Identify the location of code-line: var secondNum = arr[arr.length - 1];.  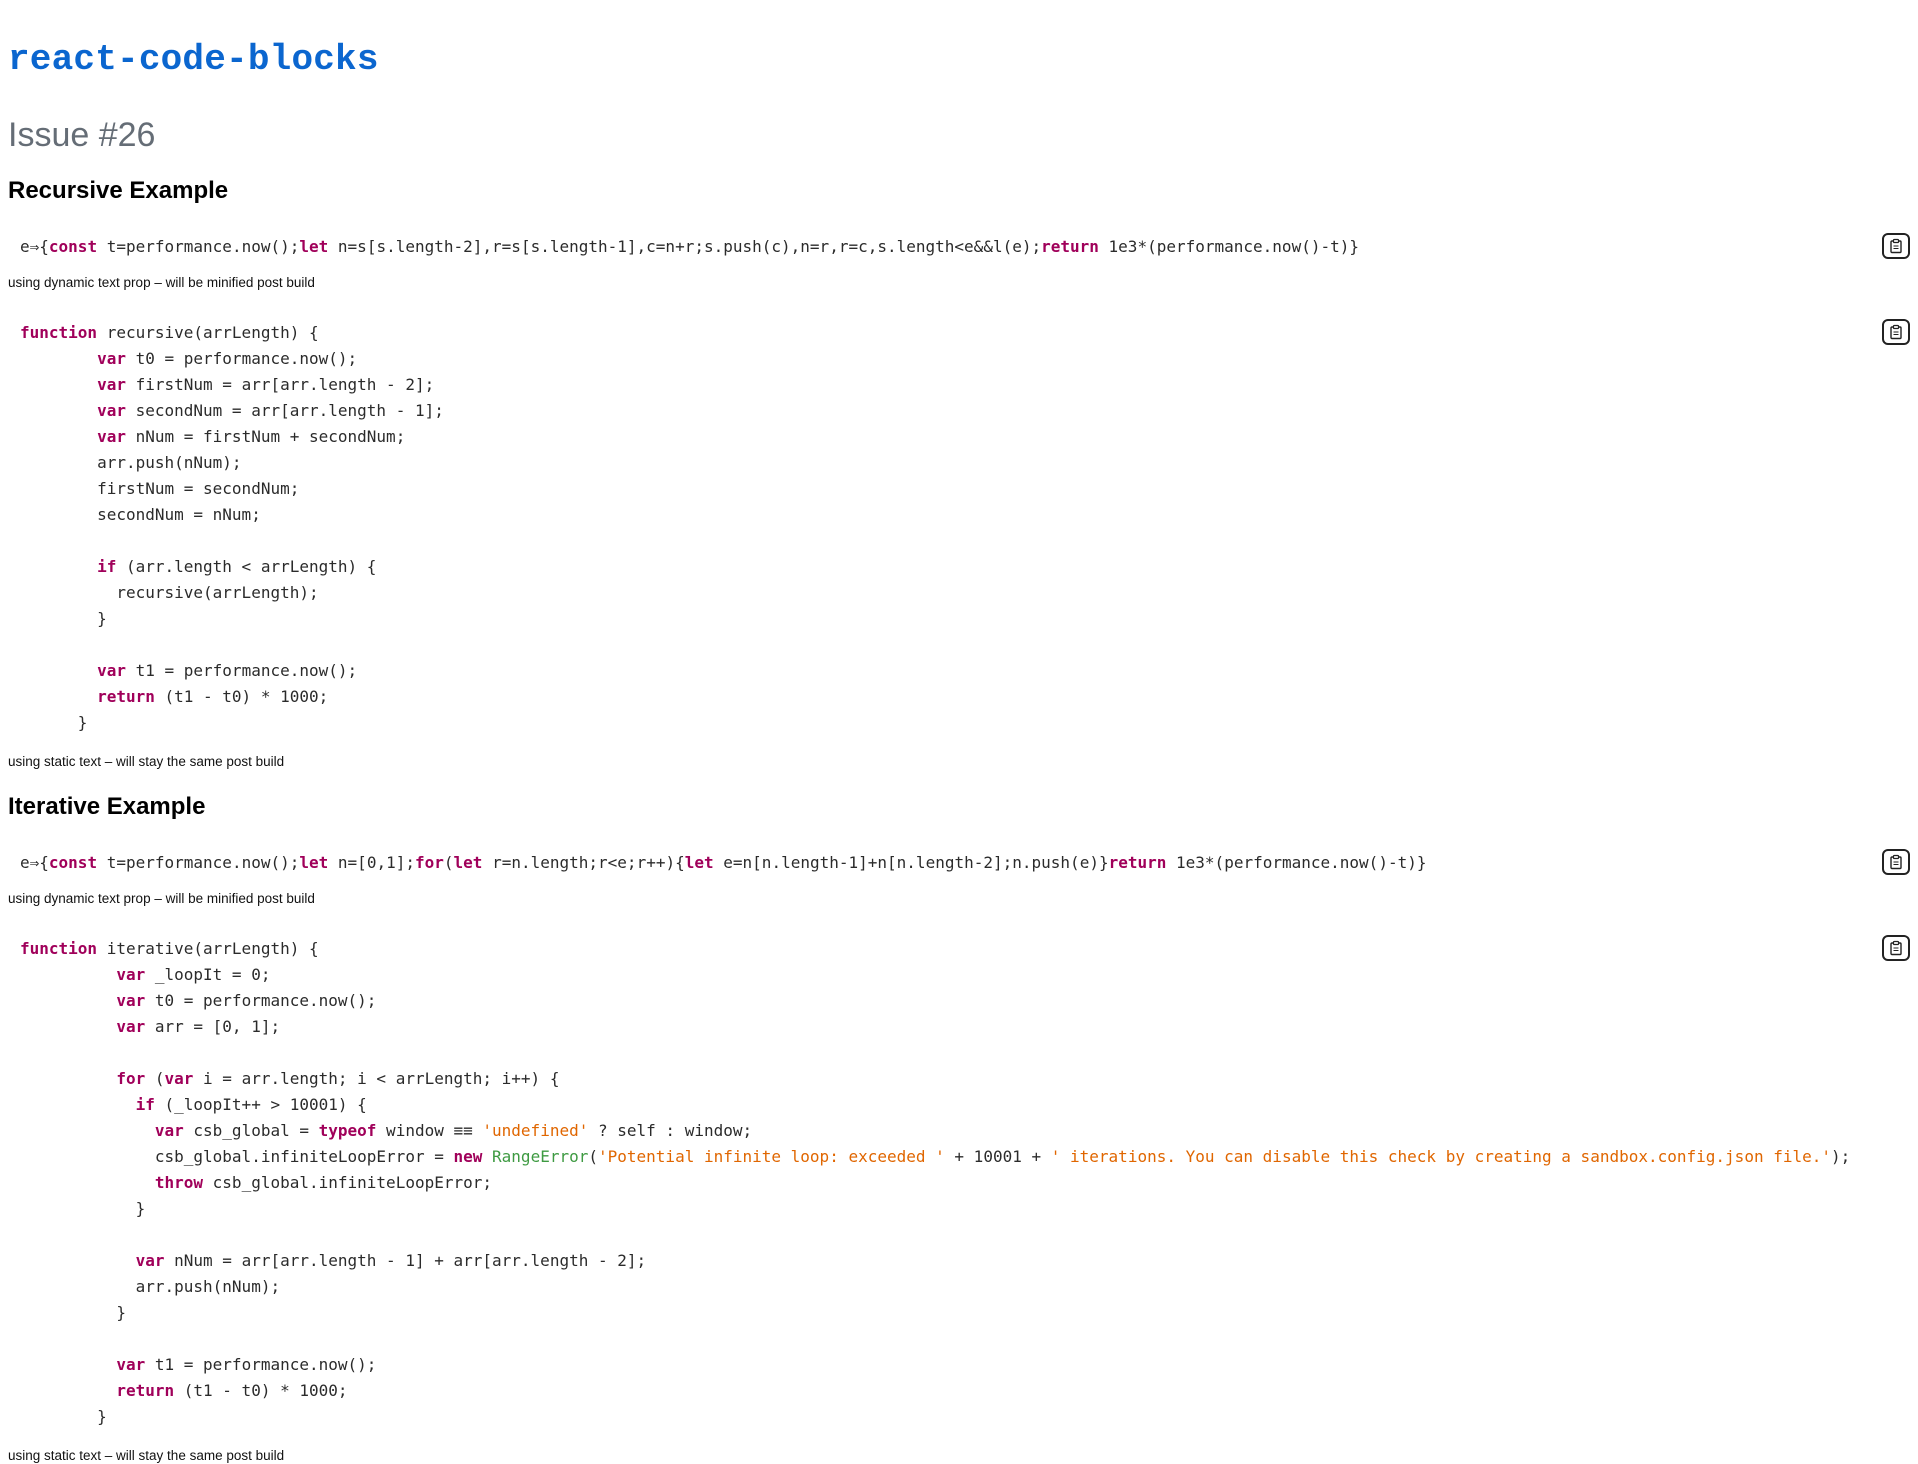
(270, 410).